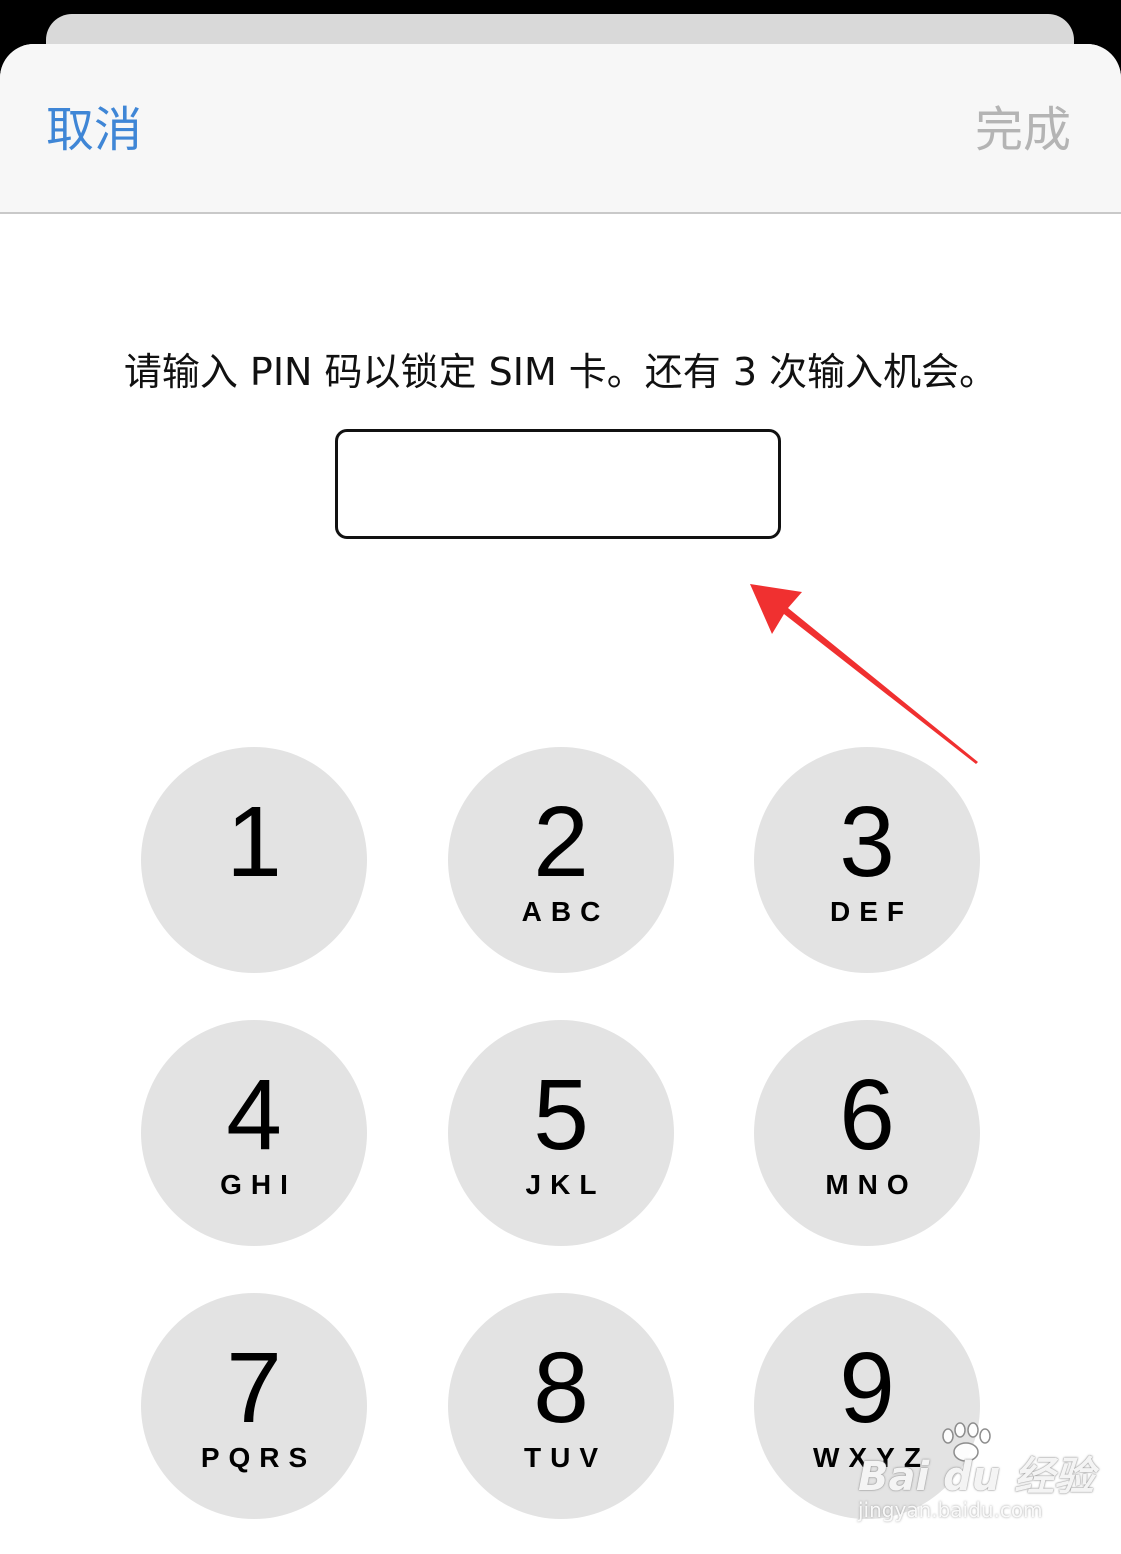 Image resolution: width=1121 pixels, height=1554 pixels. I want to click on keypad-key-7: 7 PQRS, so click(254, 1406).